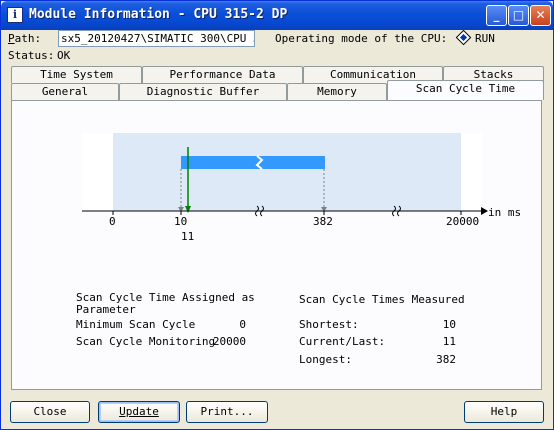 The height and width of the screenshot is (430, 554). What do you see at coordinates (463, 221) in the screenshot?
I see `tick-label-20000: 20000` at bounding box center [463, 221].